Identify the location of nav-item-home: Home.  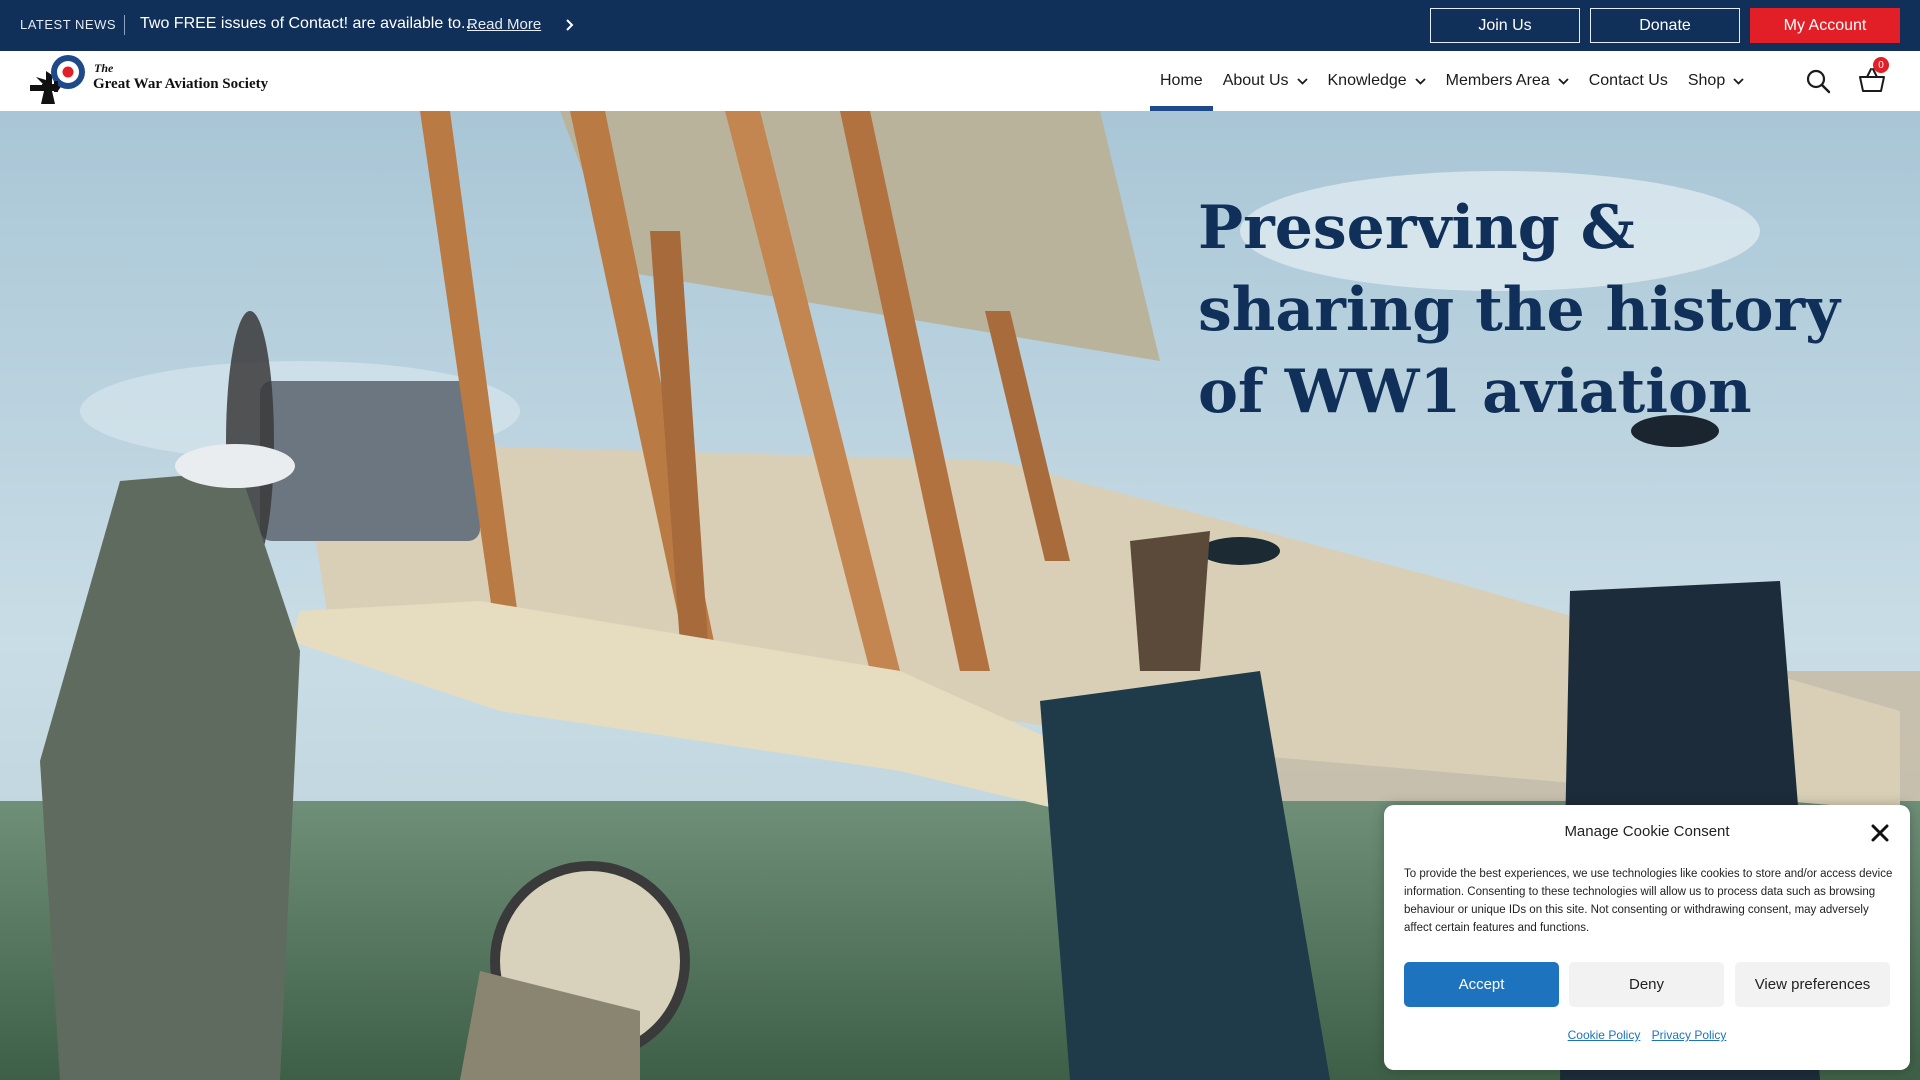
(1181, 81).